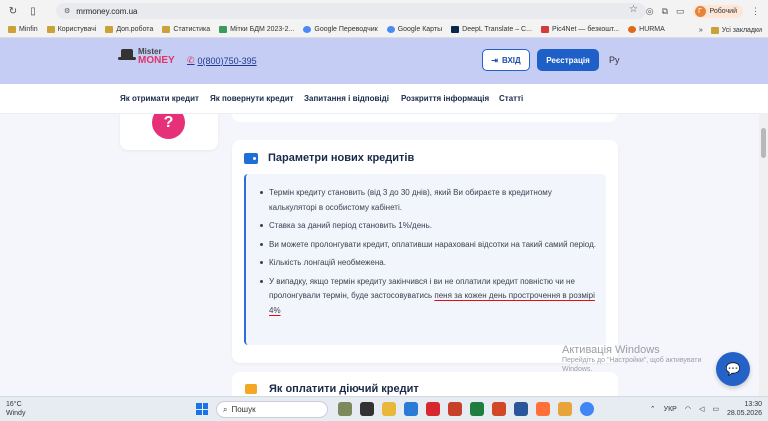 This screenshot has width=768, height=421. Describe the element at coordinates (389, 409) in the screenshot. I see `file-explorer-icon` at that location.